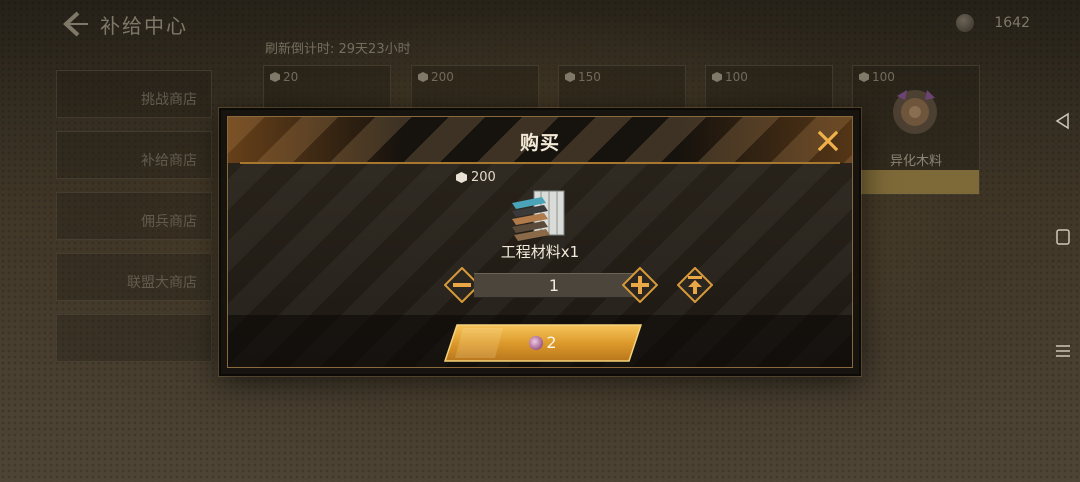  What do you see at coordinates (1063, 351) in the screenshot?
I see `nav-menu-icon` at bounding box center [1063, 351].